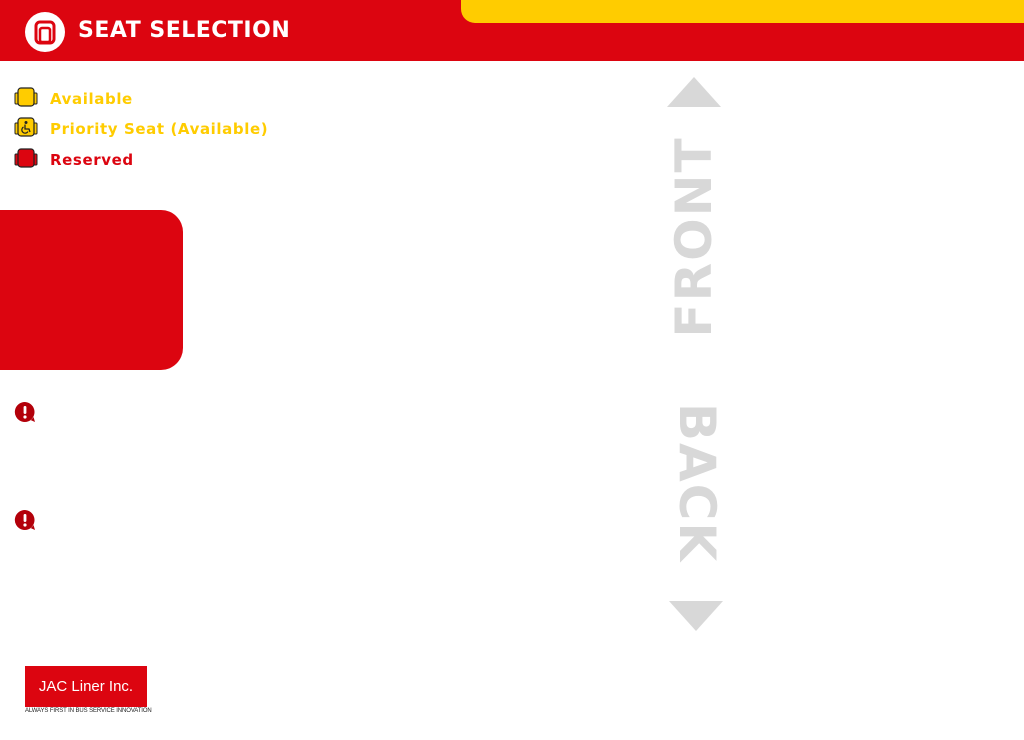  What do you see at coordinates (91, 99) in the screenshot?
I see `legend-label: Available` at bounding box center [91, 99].